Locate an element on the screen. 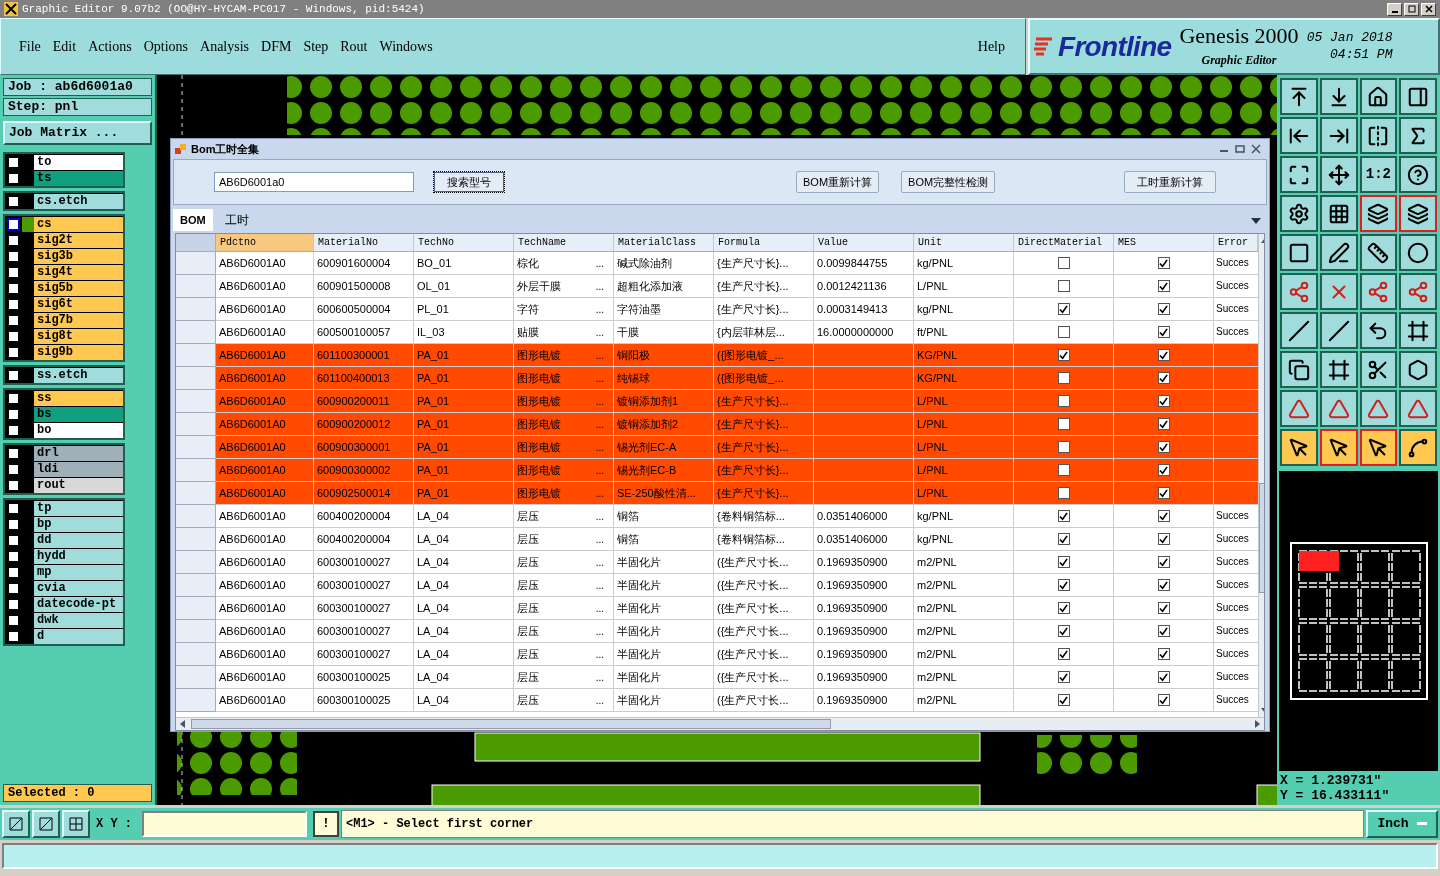  recalculate-button: 工时重新计算 is located at coordinates (1170, 182).